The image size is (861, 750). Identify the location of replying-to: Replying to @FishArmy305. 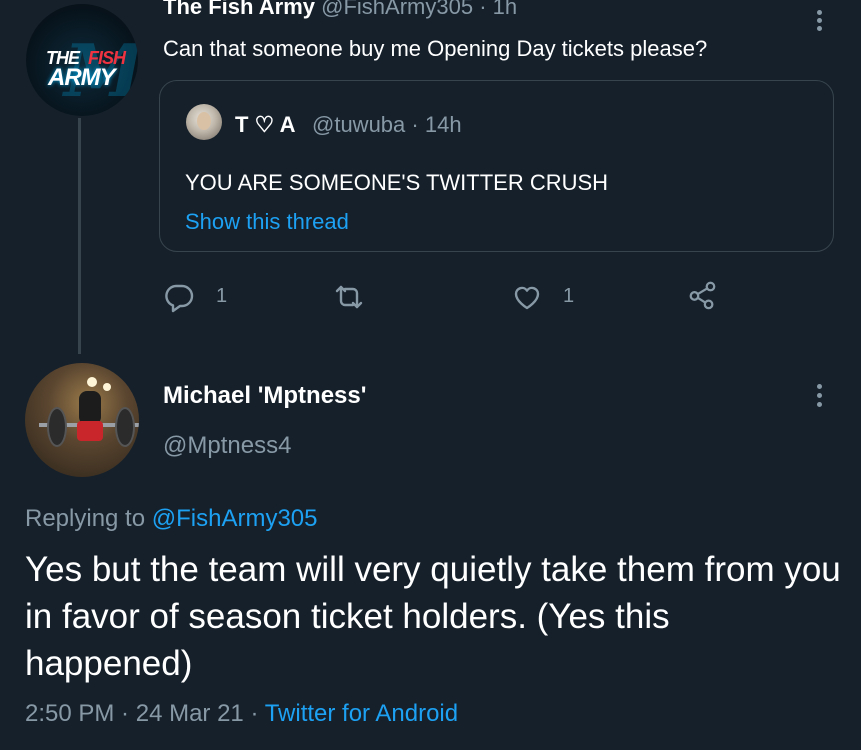
(171, 519).